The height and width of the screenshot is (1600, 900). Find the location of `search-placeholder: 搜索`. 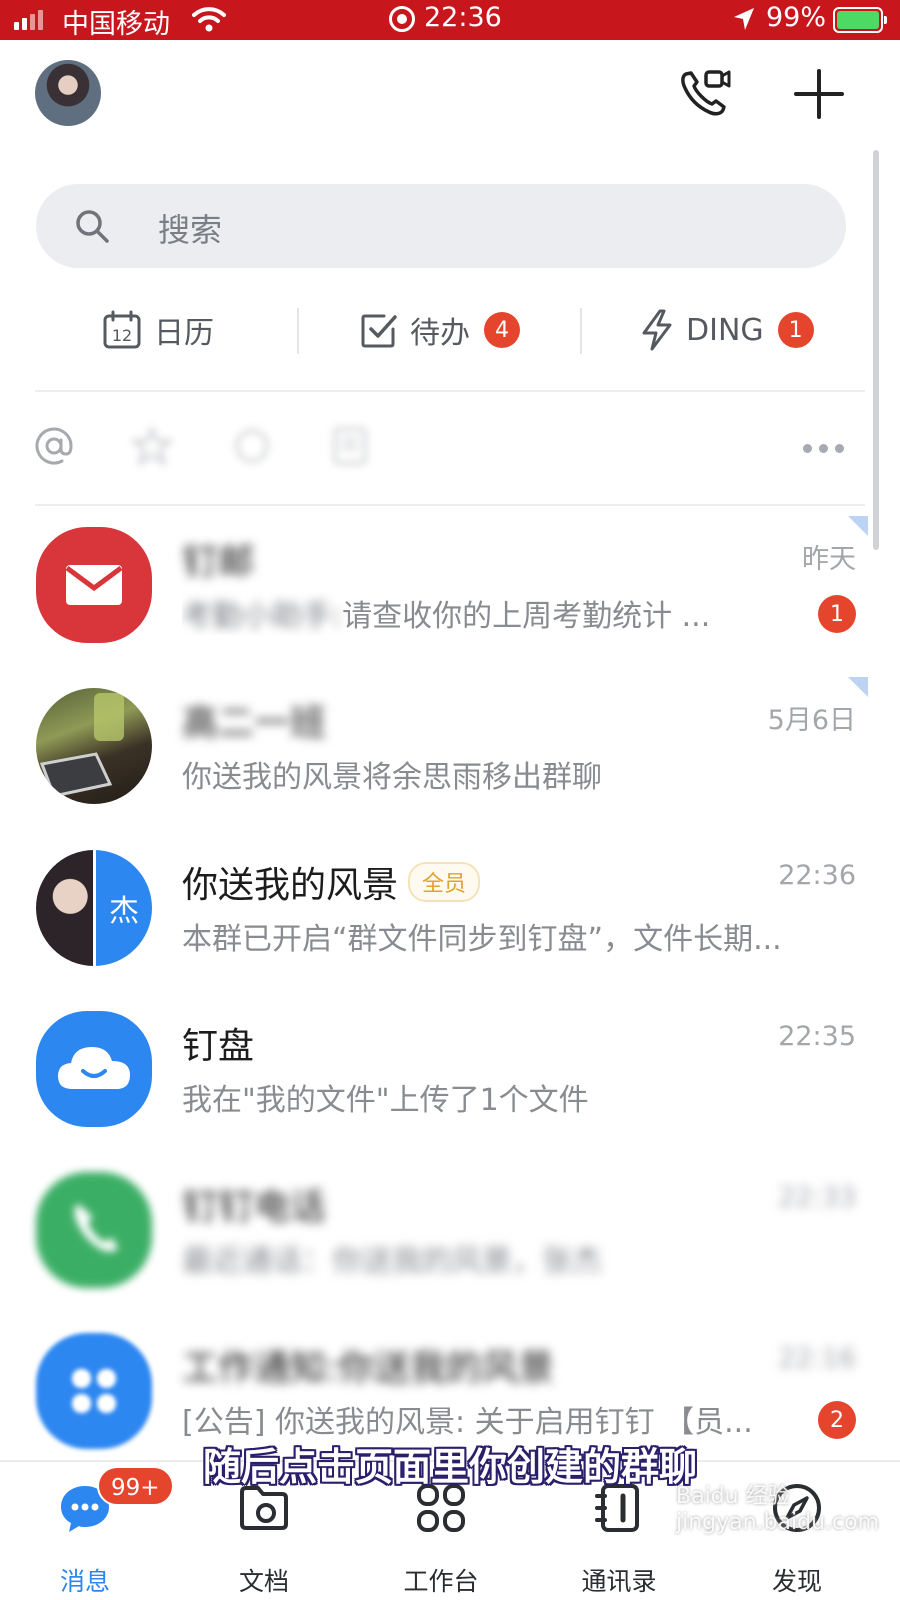

search-placeholder: 搜索 is located at coordinates (190, 230).